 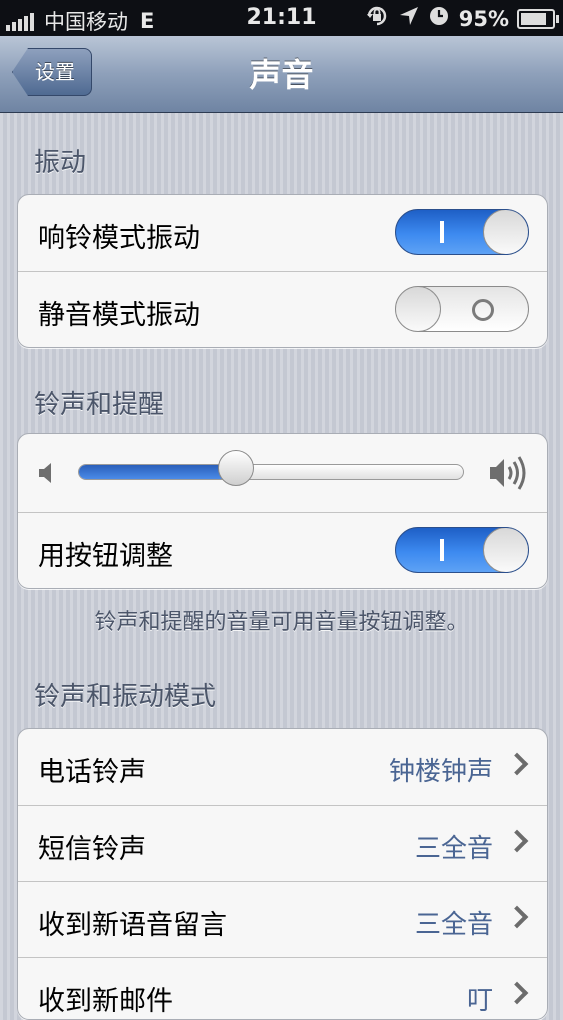 What do you see at coordinates (483, 18) in the screenshot?
I see `battery-percent: 95%` at bounding box center [483, 18].